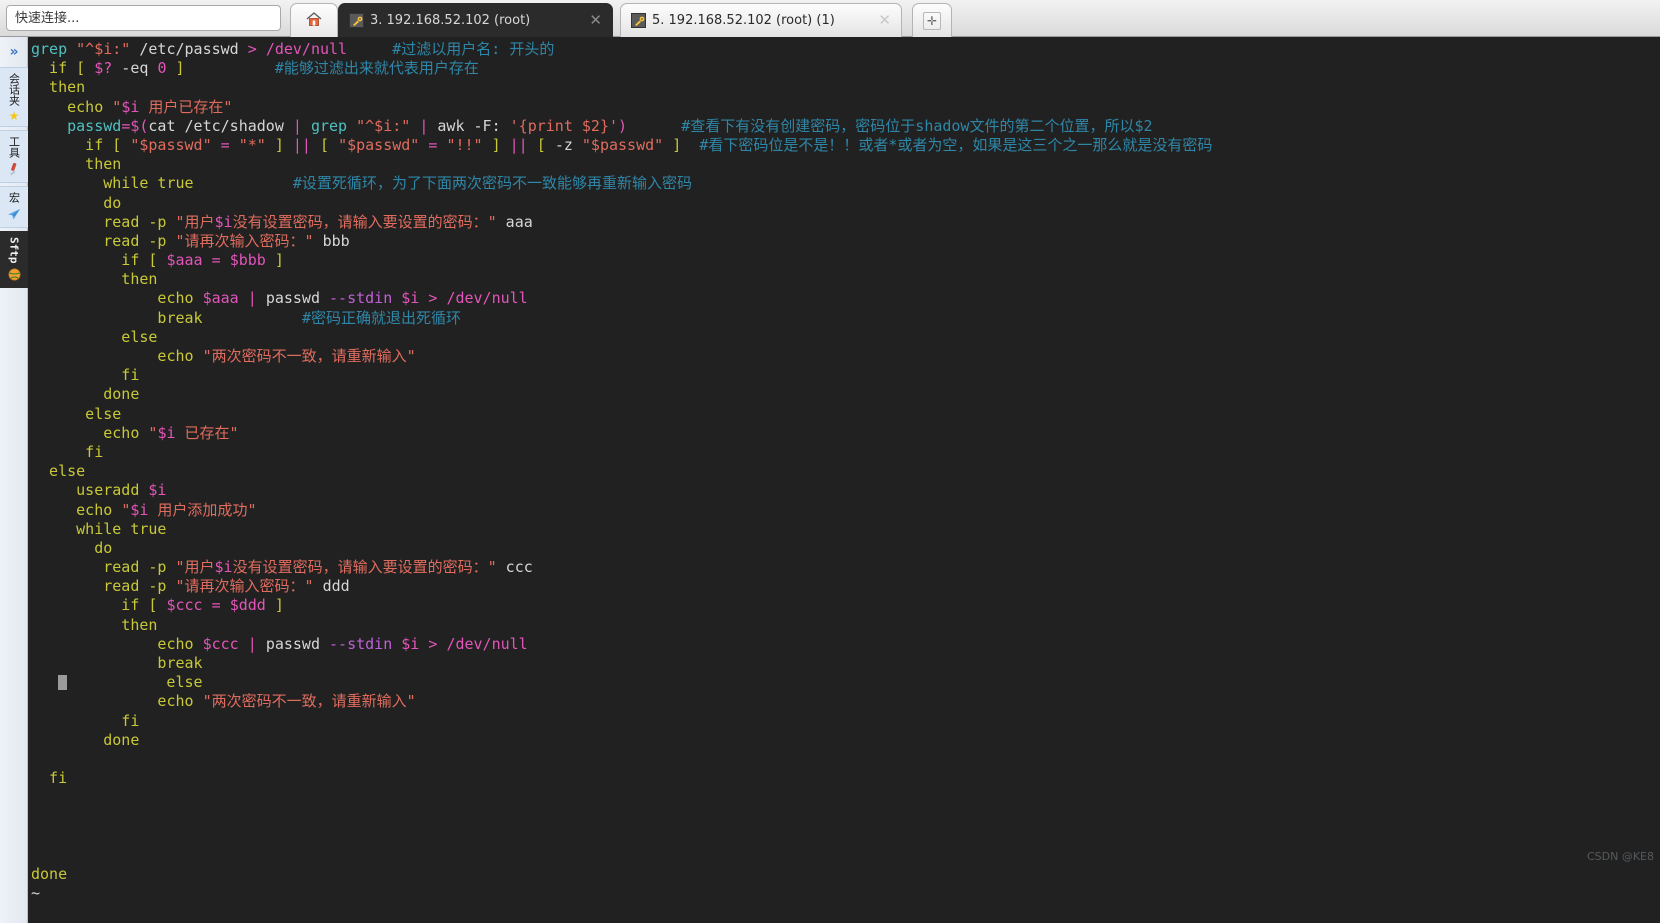 Image resolution: width=1660 pixels, height=923 pixels. What do you see at coordinates (845, 107) in the screenshot?
I see `terminal-line: echo "$i 用户已存在"` at bounding box center [845, 107].